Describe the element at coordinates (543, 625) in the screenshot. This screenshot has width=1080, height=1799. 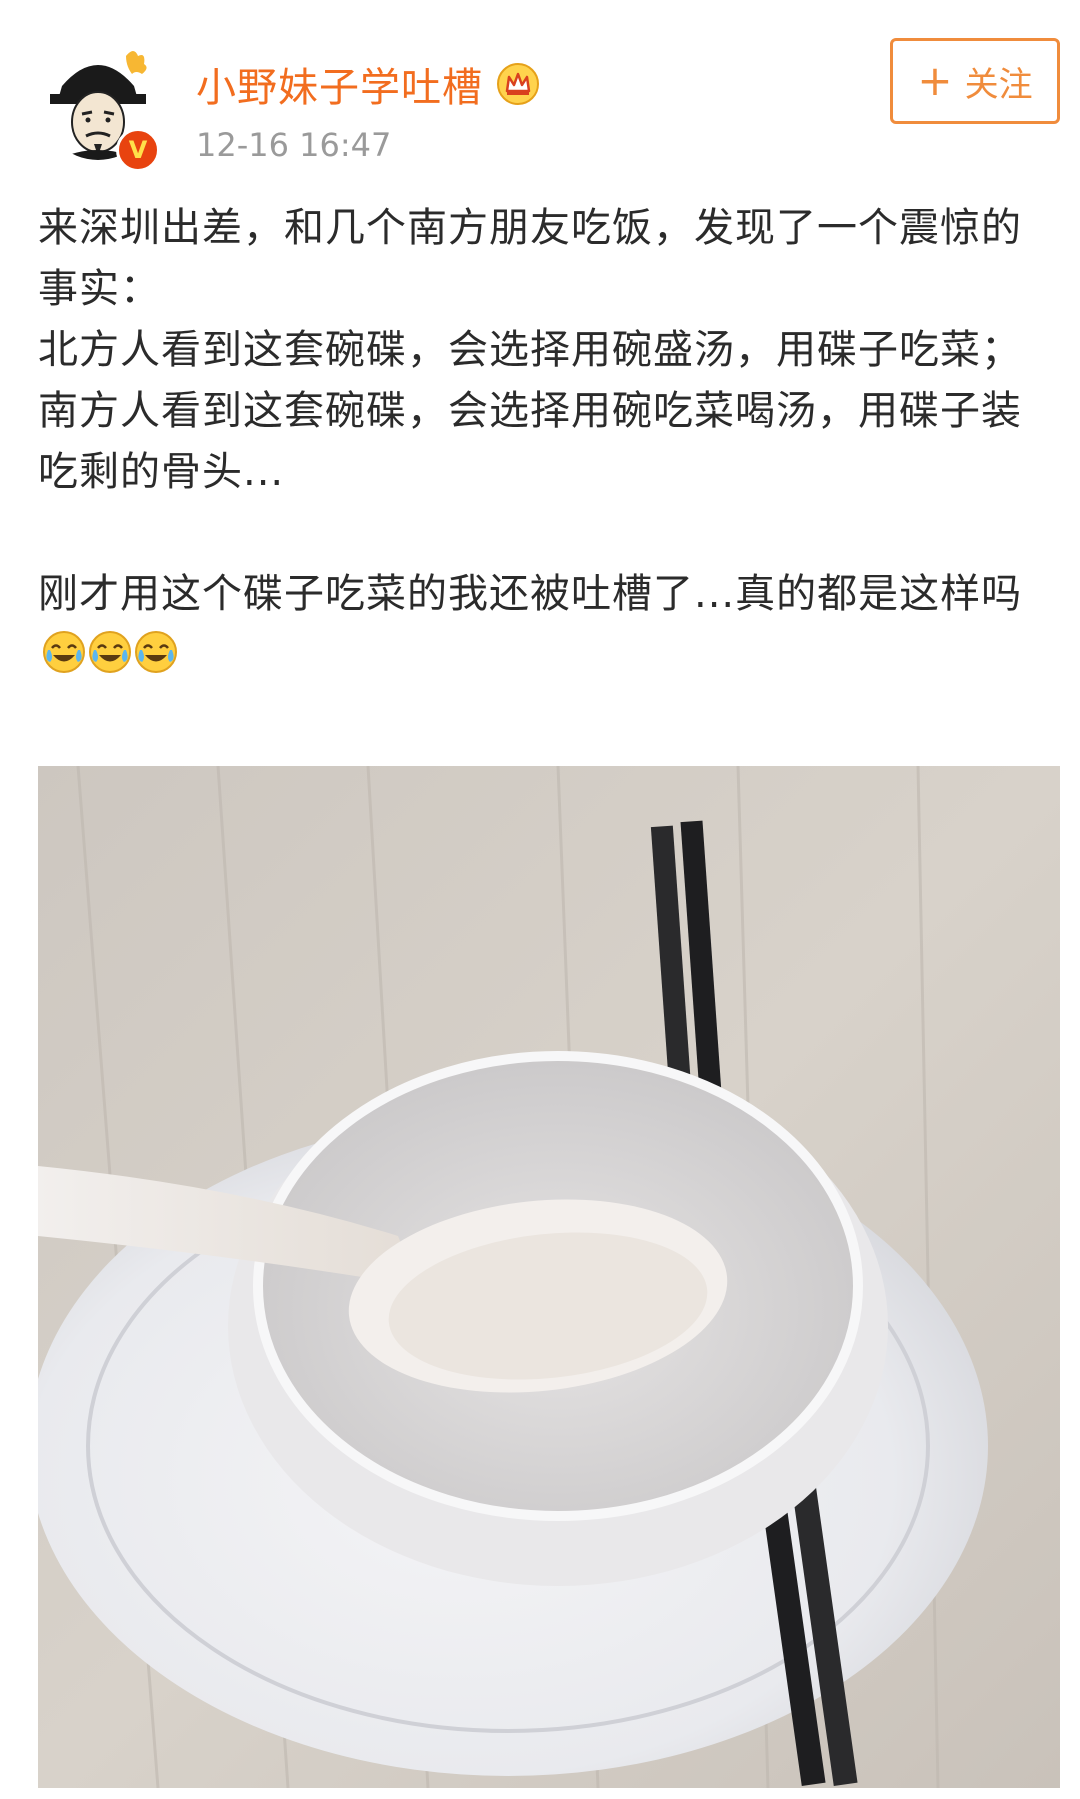
I see `post-line-last: 刚才用这个碟子吃菜的我还被吐槽了...真的都是这样吗` at that location.